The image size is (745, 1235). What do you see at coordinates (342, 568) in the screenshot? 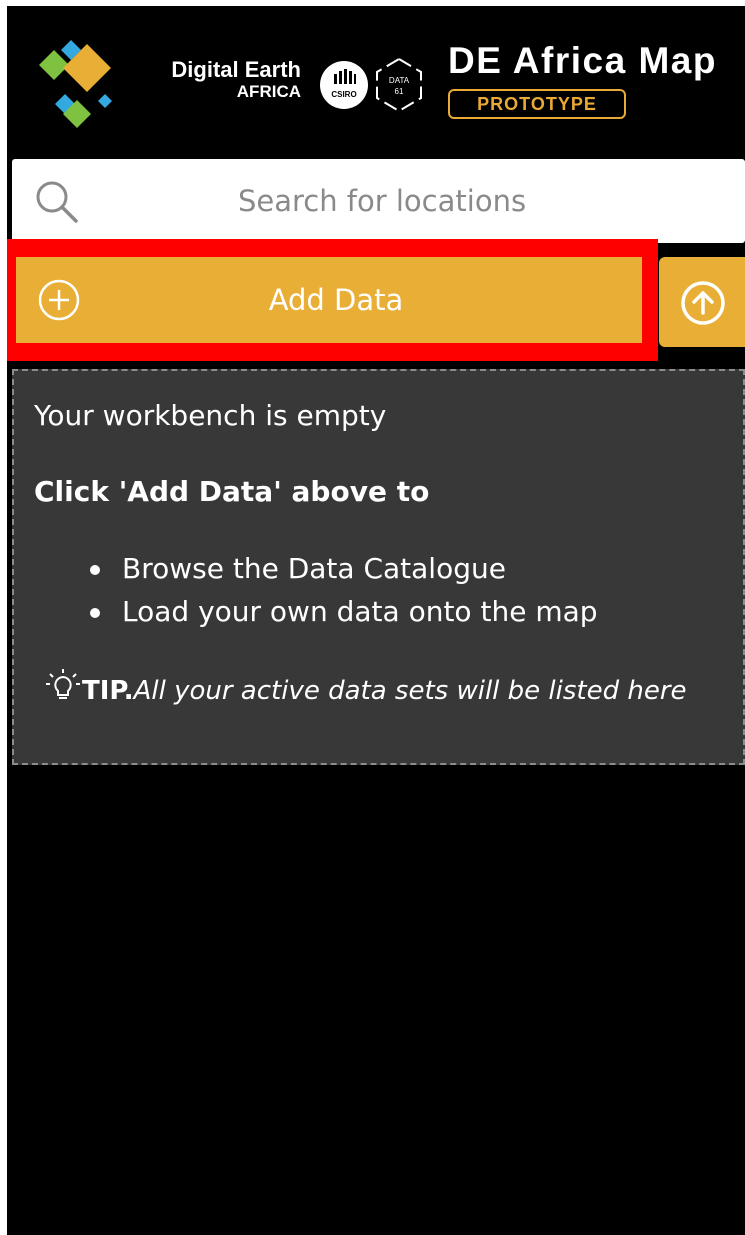
I see `list-item: Browse the Data Catalogue` at bounding box center [342, 568].